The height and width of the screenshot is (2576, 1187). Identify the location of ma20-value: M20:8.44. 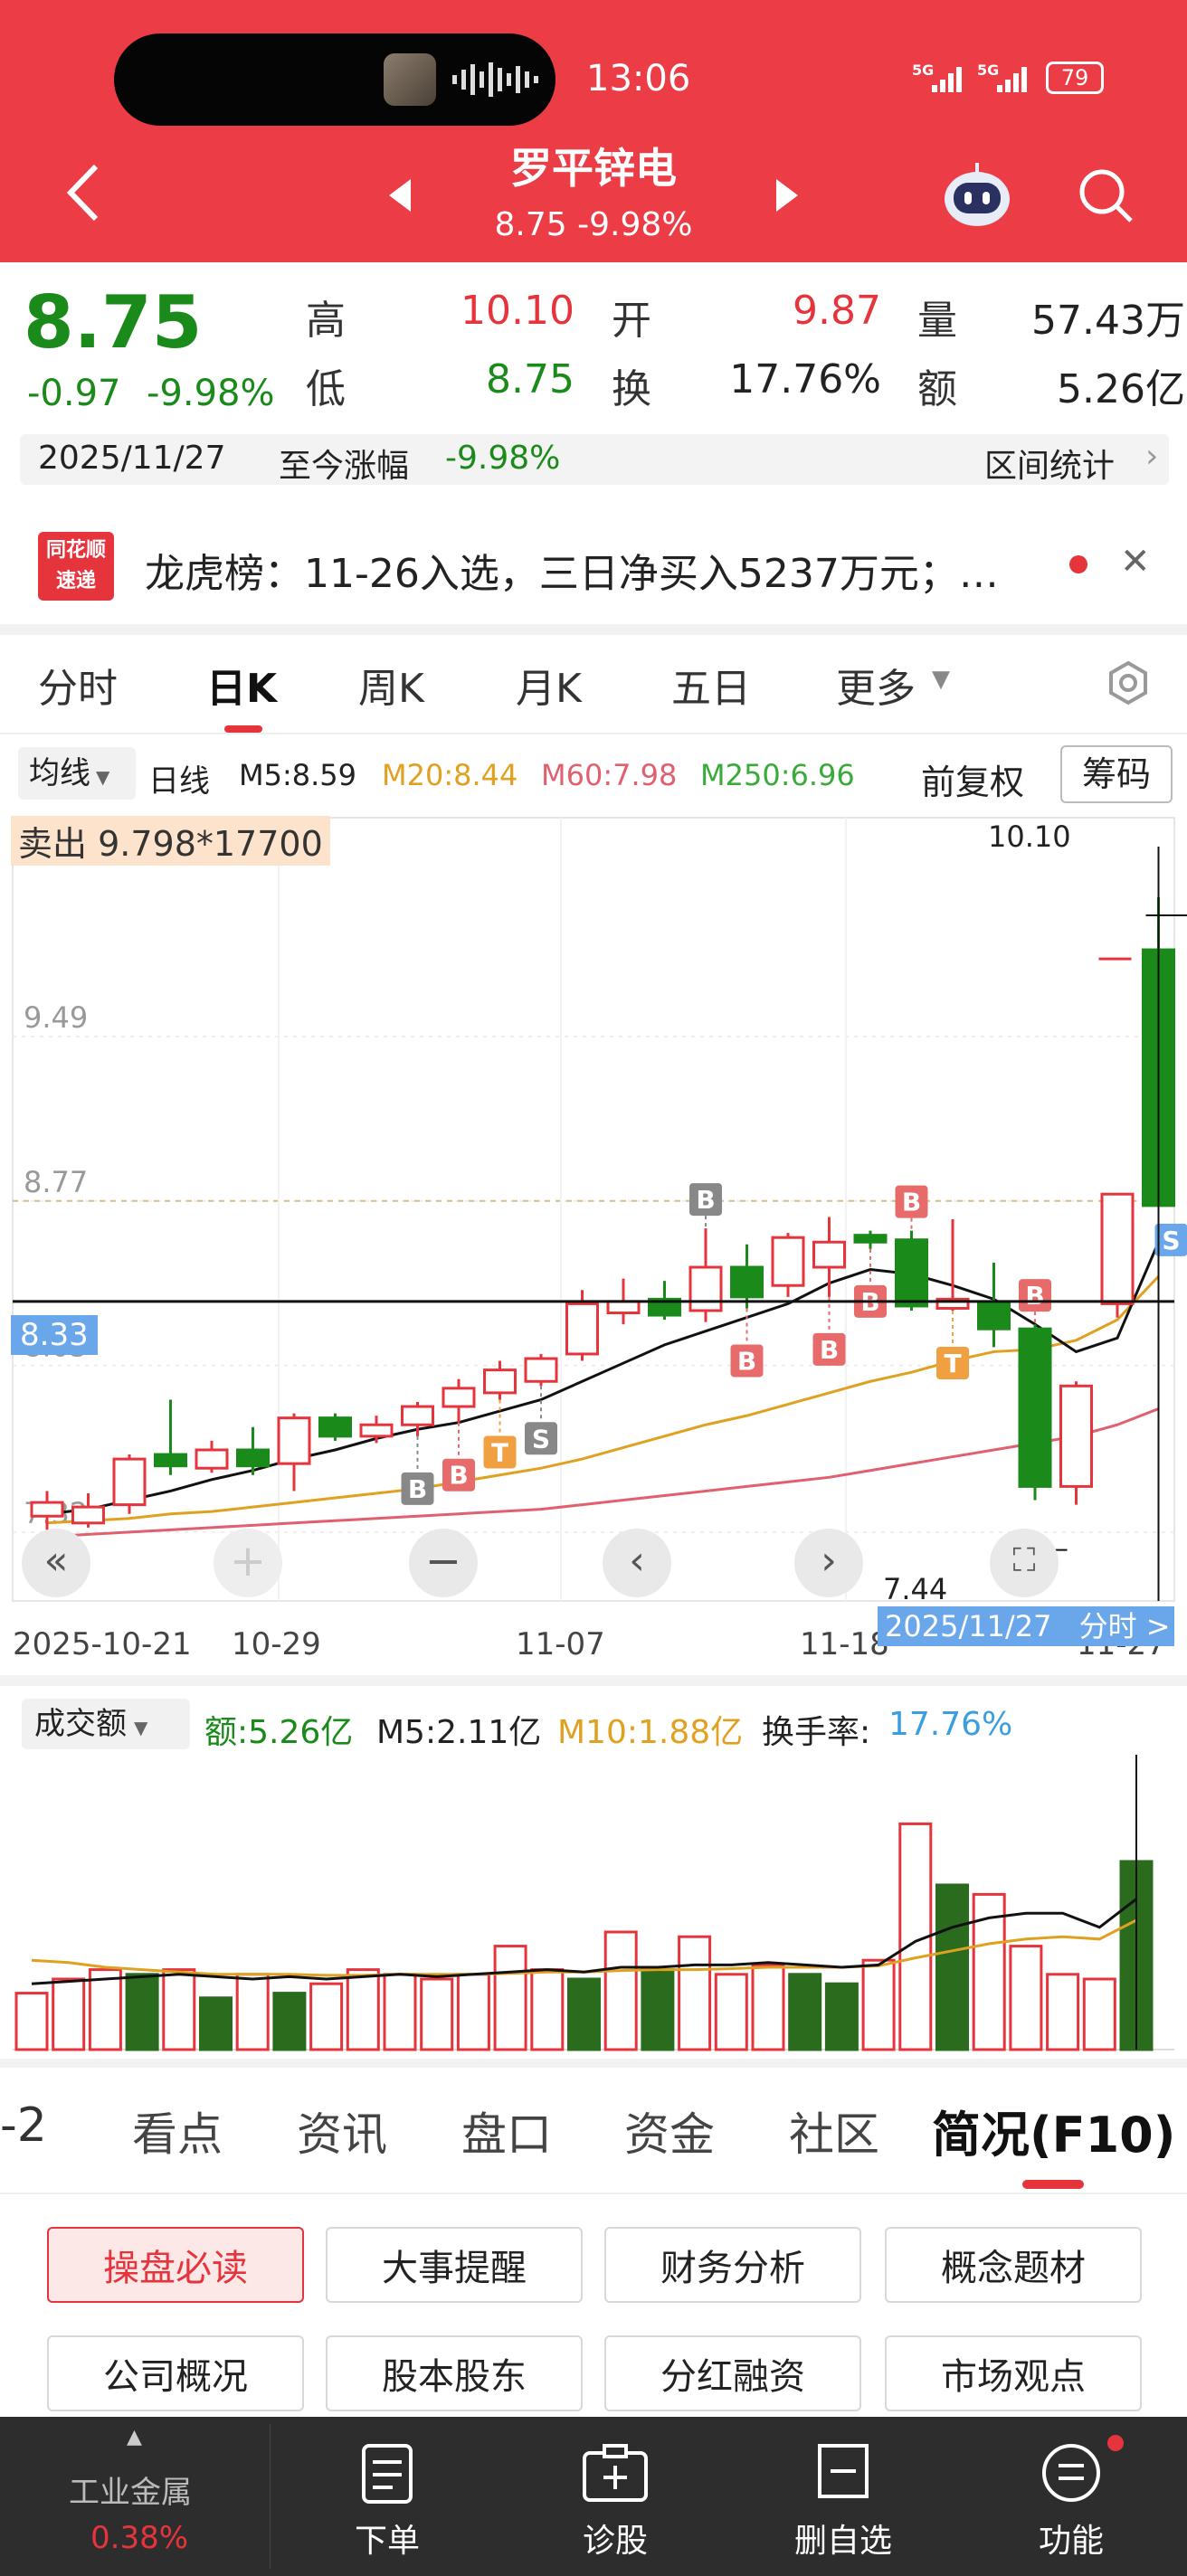
(450, 775).